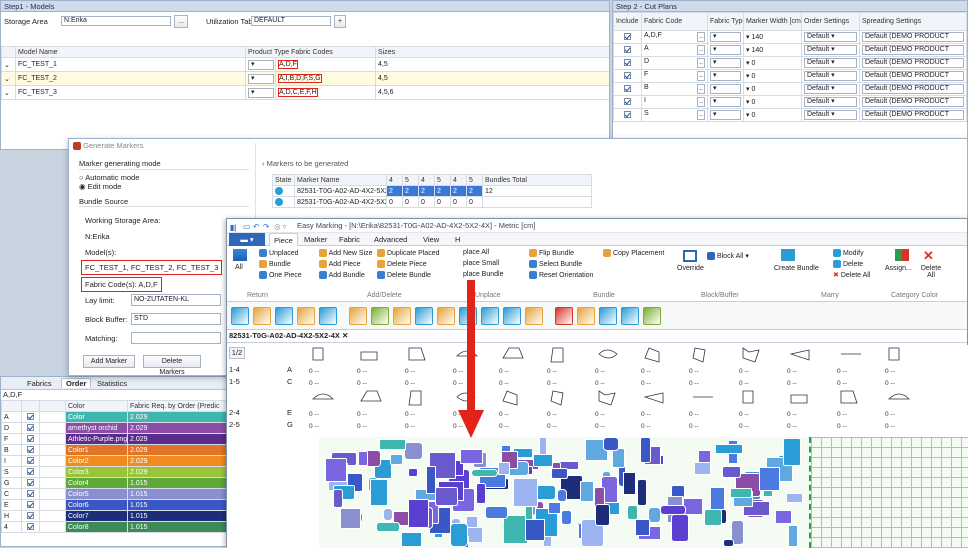  I want to click on table-row: H Color7 1.015, so click(114, 516).